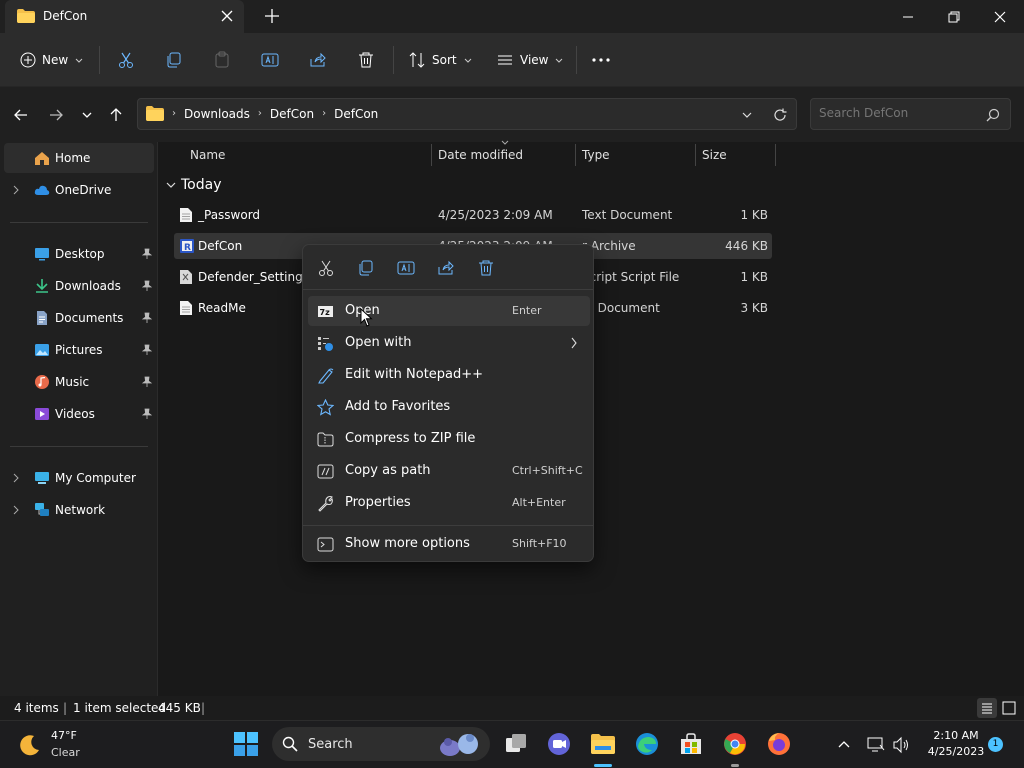 The width and height of the screenshot is (1024, 768). I want to click on menu-item-properties: Properties Alt+Enter, so click(449, 503).